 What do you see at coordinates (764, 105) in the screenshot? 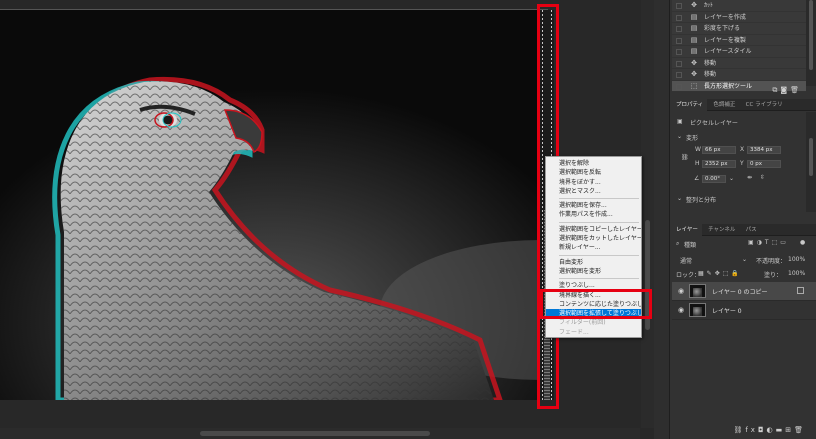
I see `tab-cc-libraries: CC ライブラリ` at bounding box center [764, 105].